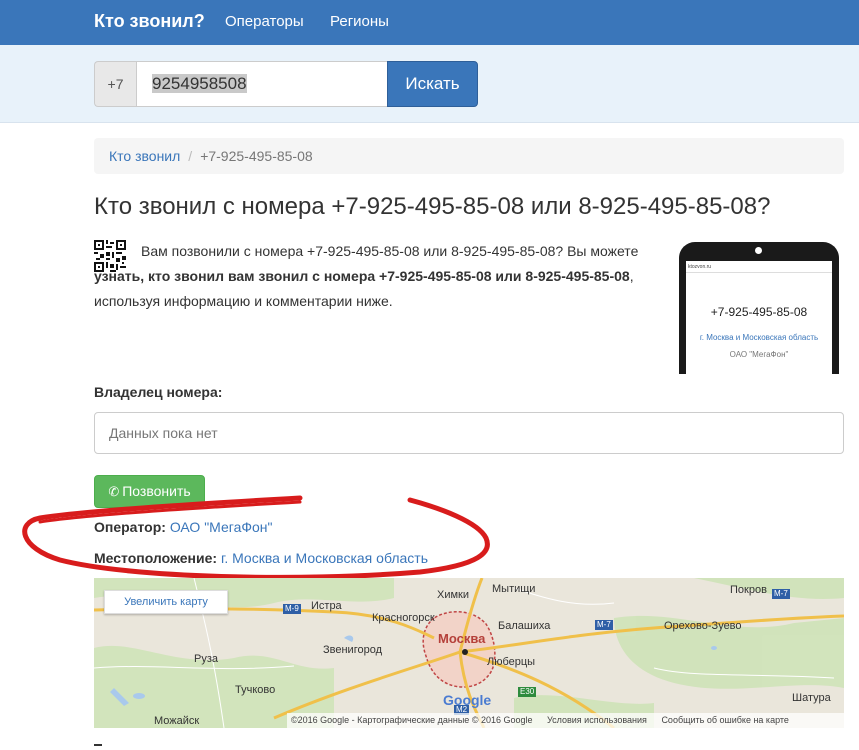 The image size is (859, 750). What do you see at coordinates (524, 626) in the screenshot?
I see `map-label-balashikha: Балашиха` at bounding box center [524, 626].